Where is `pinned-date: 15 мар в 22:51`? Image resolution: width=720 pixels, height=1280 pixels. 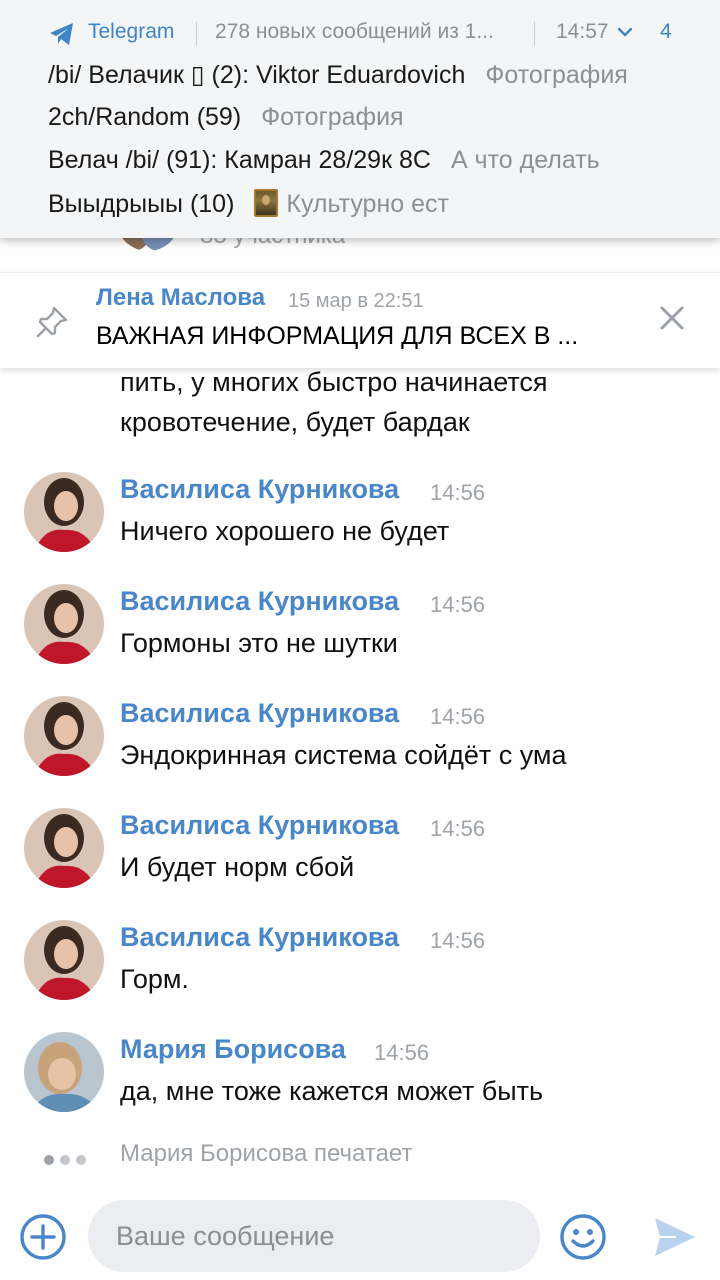 pinned-date: 15 мар в 22:51 is located at coordinates (356, 301).